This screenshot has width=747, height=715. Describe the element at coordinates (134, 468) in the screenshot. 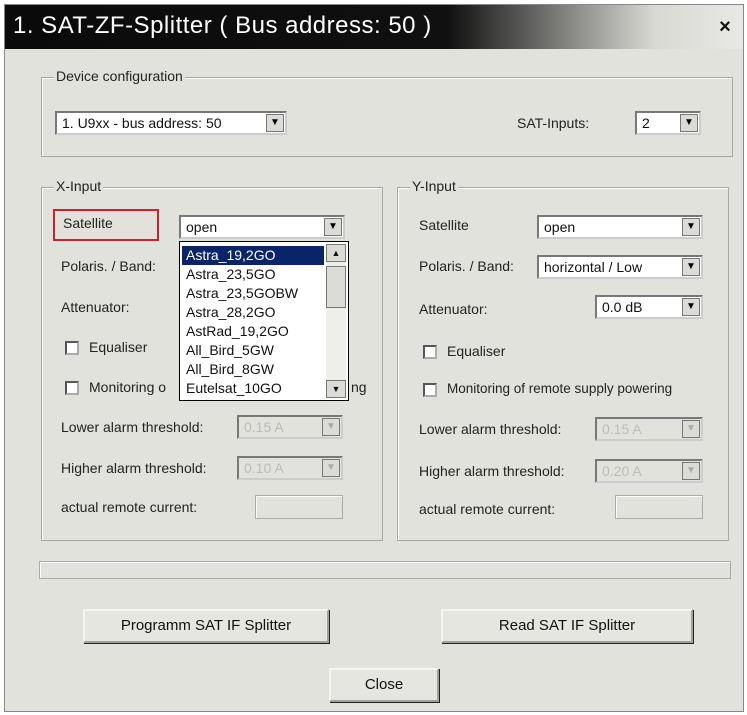

I see `x-higher-threshold-label: Higher alarm threshold:` at that location.